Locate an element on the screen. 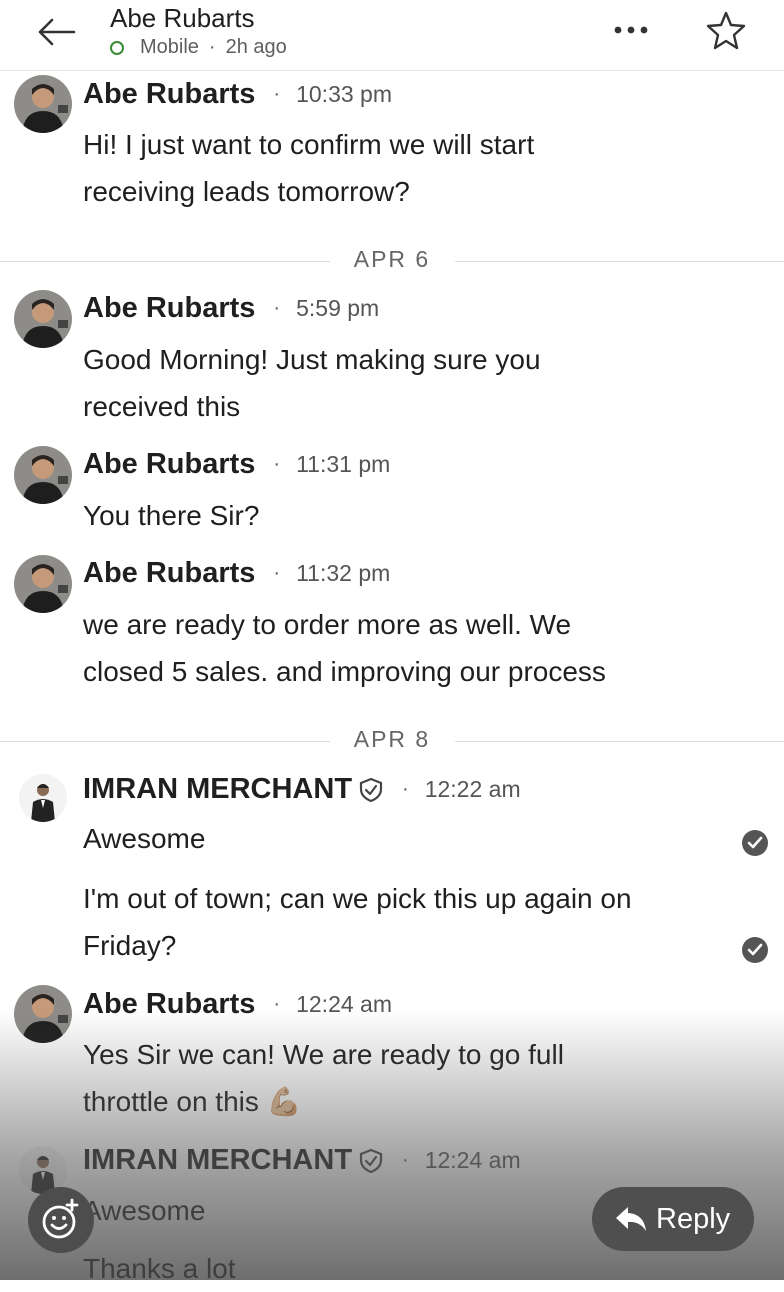 The image size is (784, 1292). message-text: receiving leads tomorrow? is located at coordinates (246, 191).